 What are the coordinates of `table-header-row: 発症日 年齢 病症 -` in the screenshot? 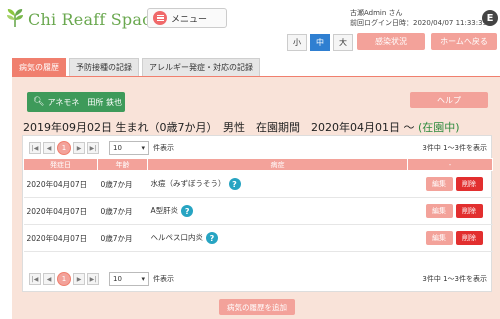 It's located at (258, 164).